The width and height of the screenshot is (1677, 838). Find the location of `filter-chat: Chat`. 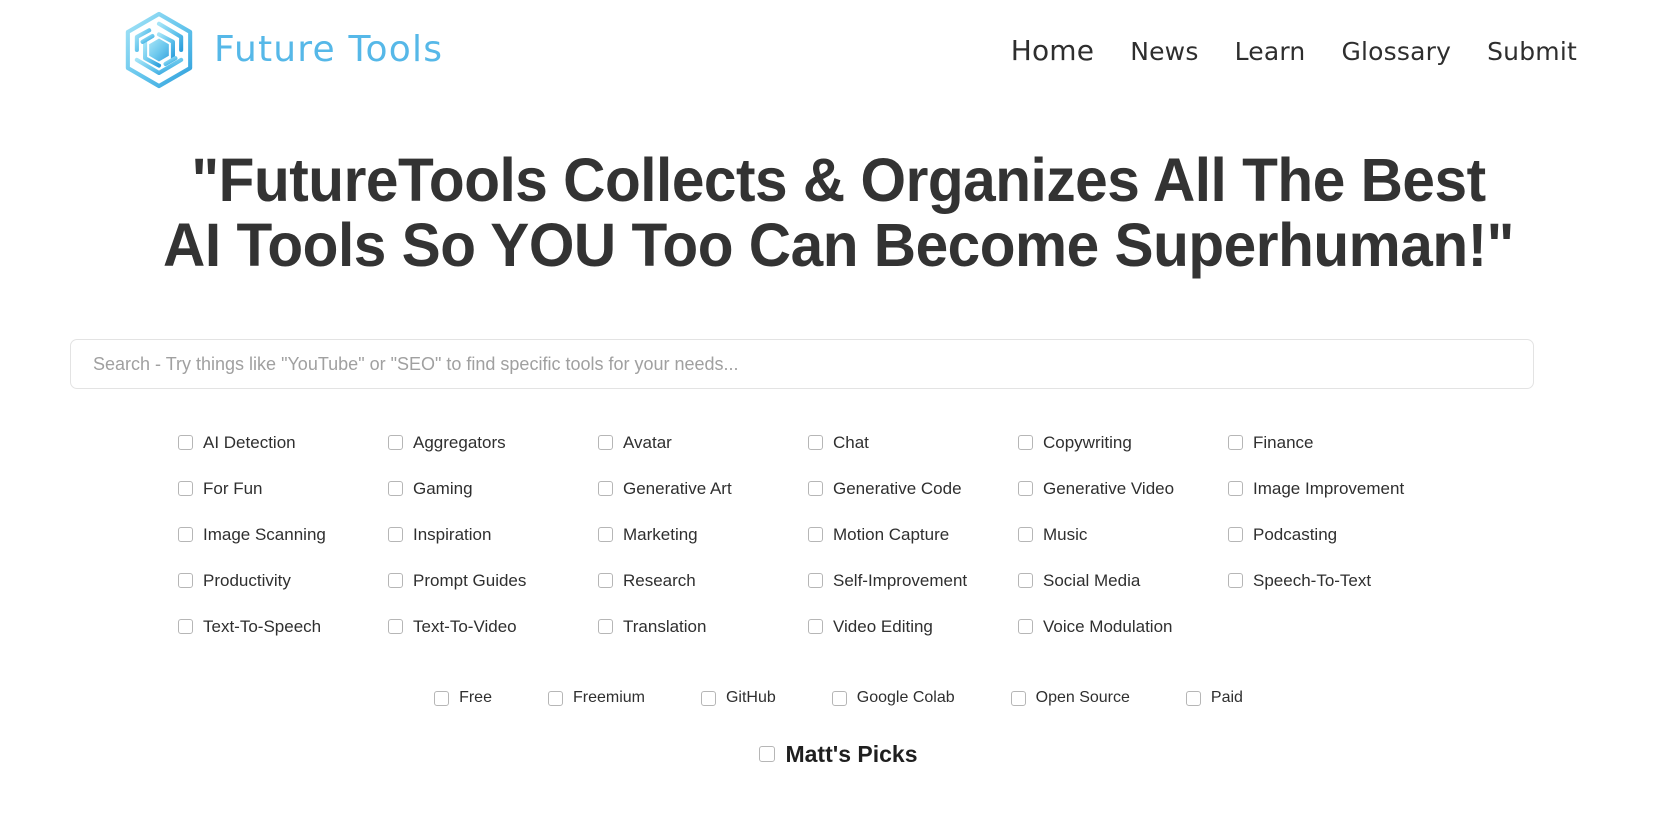

filter-chat: Chat is located at coordinates (913, 442).